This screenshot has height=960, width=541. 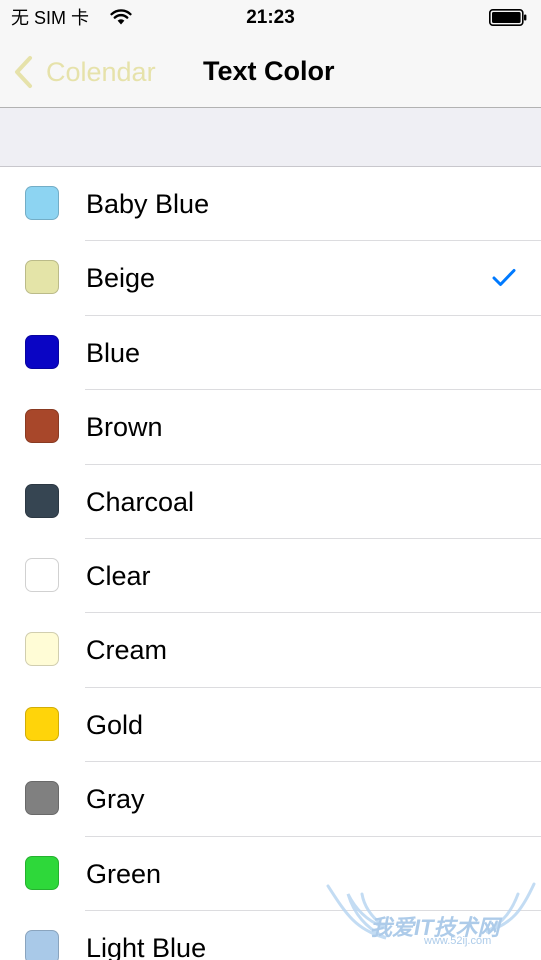 What do you see at coordinates (121, 278) in the screenshot?
I see `color-option-label: Beige` at bounding box center [121, 278].